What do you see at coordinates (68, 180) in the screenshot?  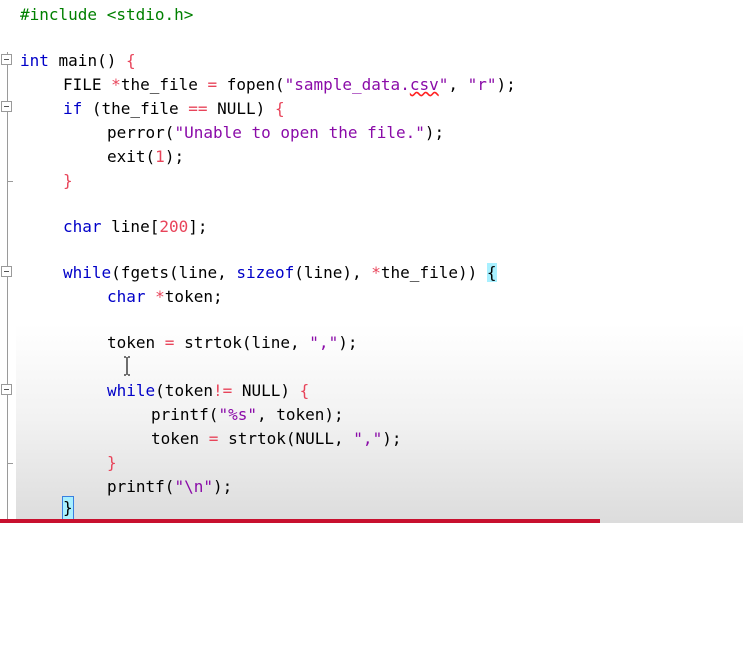 I see `code-line-8: }` at bounding box center [68, 180].